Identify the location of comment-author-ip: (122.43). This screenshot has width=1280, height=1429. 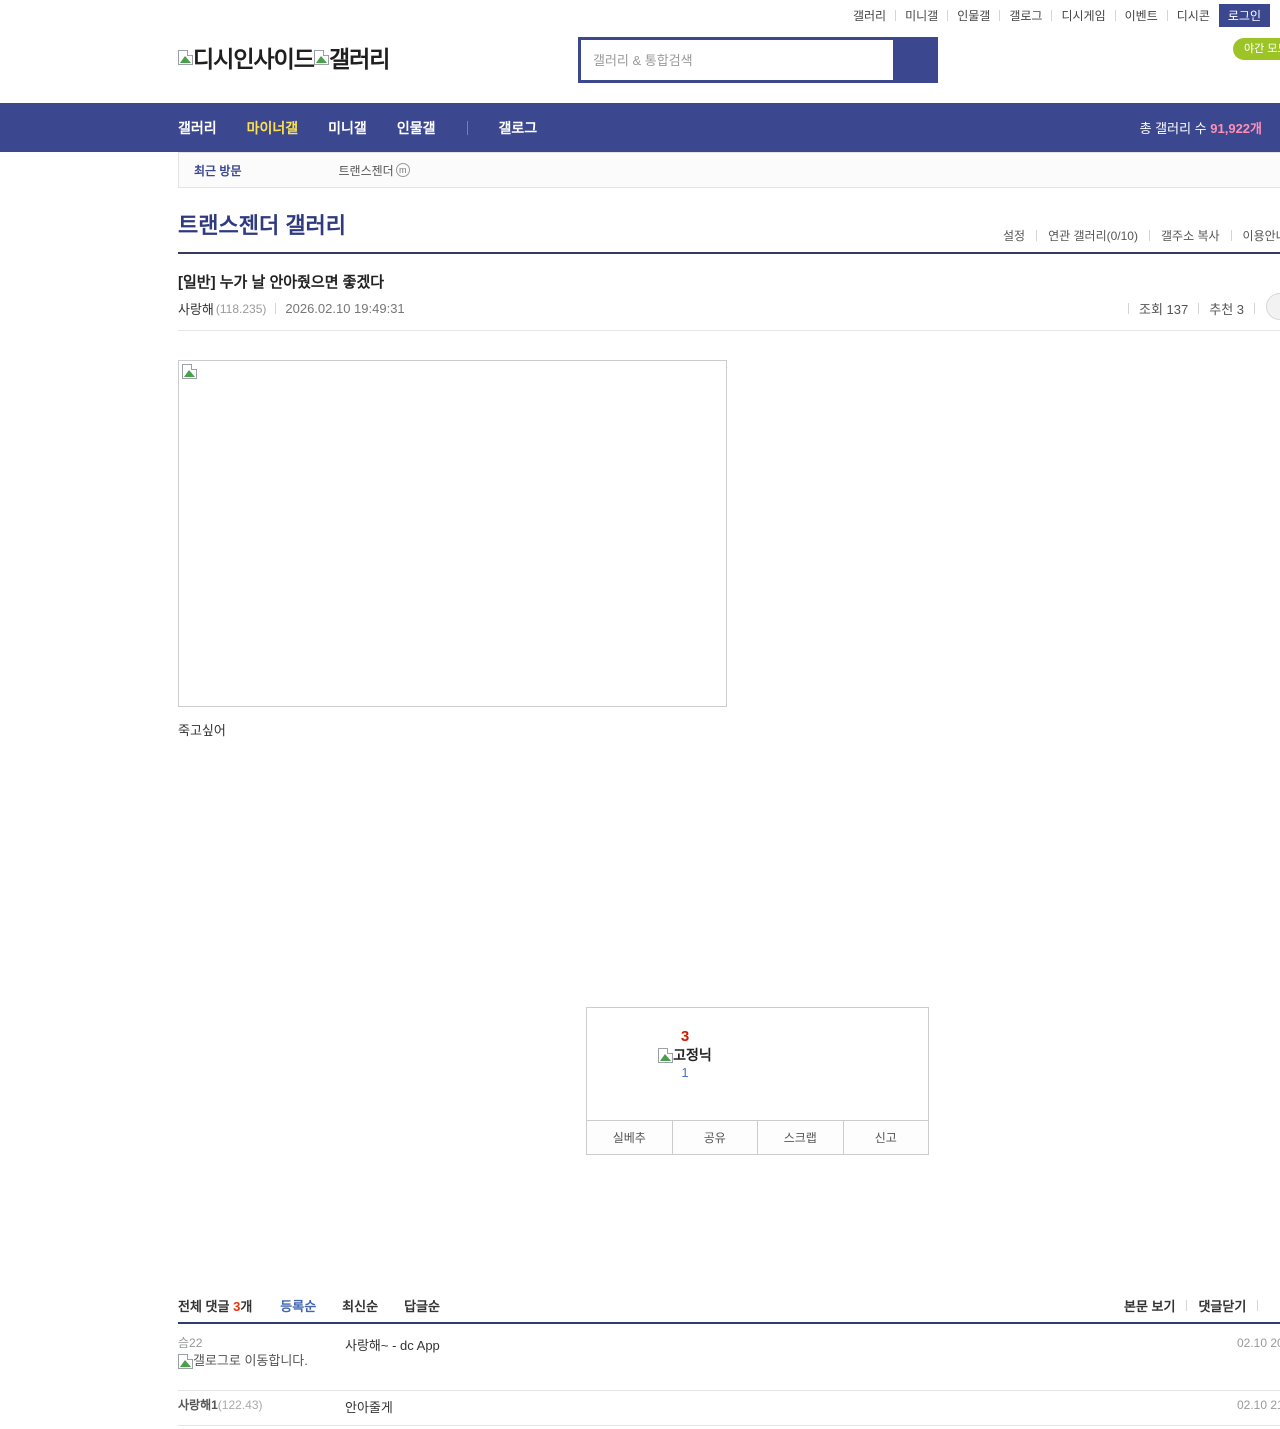
(240, 1405).